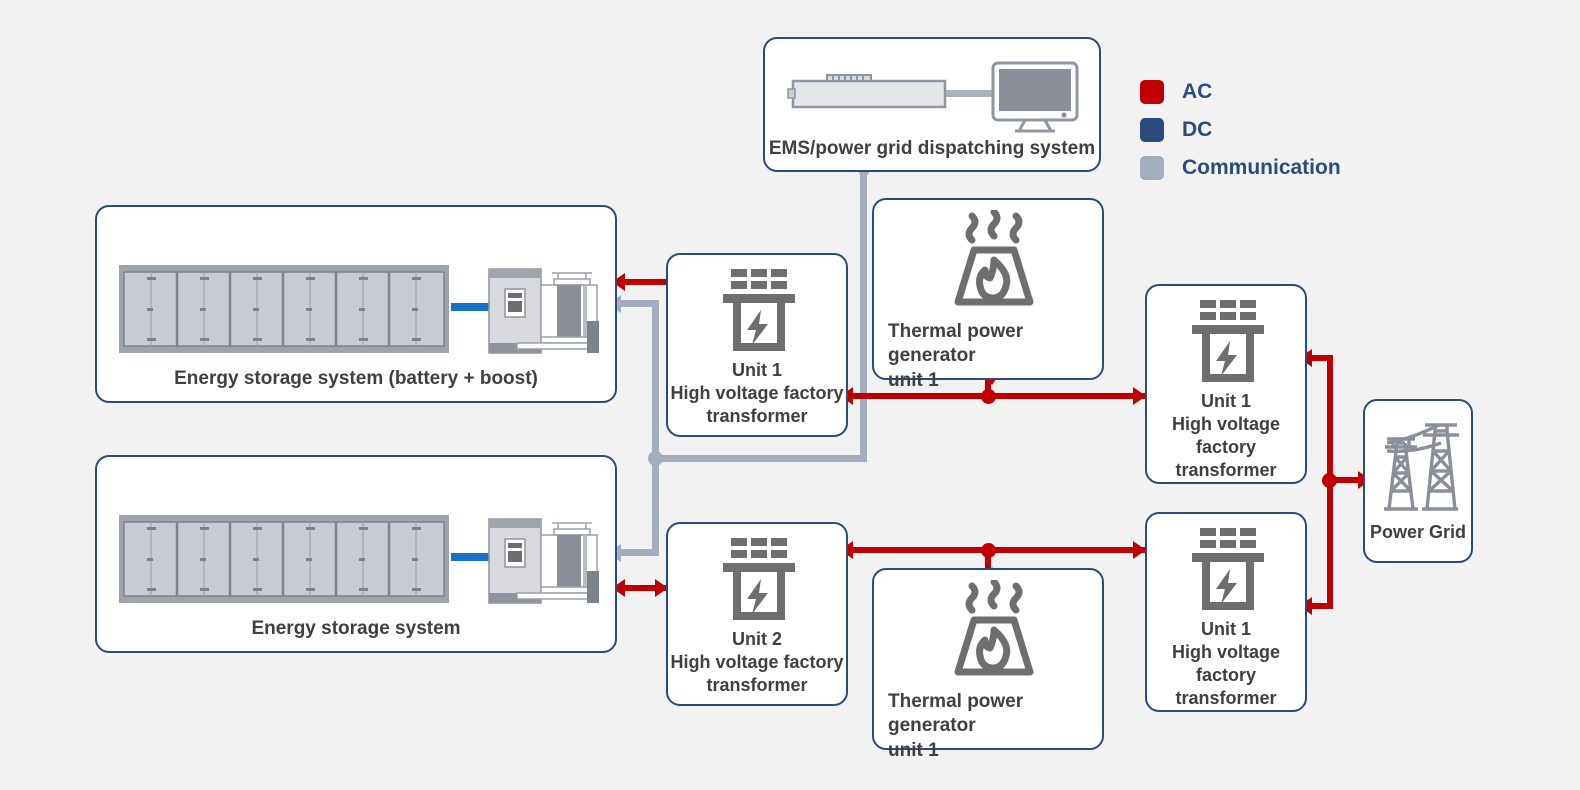 The height and width of the screenshot is (790, 1580). I want to click on card-ems: EMS/power grid dispatching system, so click(932, 104).